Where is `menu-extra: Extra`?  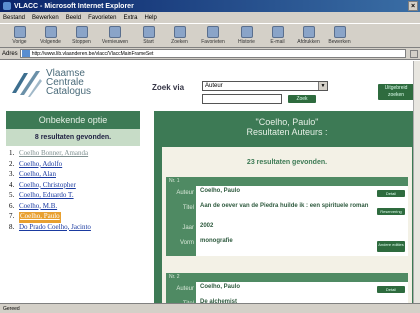
menu-extra: Extra is located at coordinates (130, 18).